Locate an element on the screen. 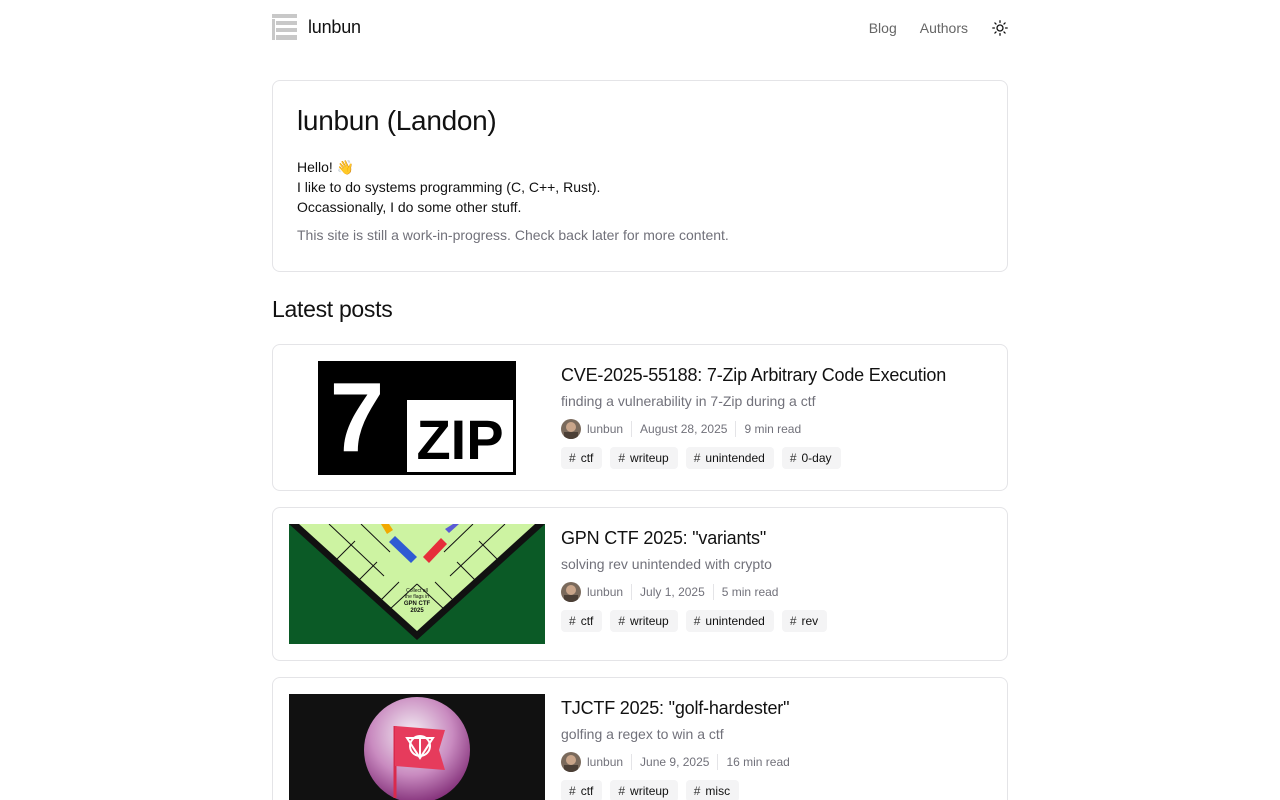 The image size is (1280, 800). post-meta: lunbun July 1, 2025 5 min read is located at coordinates (694, 592).